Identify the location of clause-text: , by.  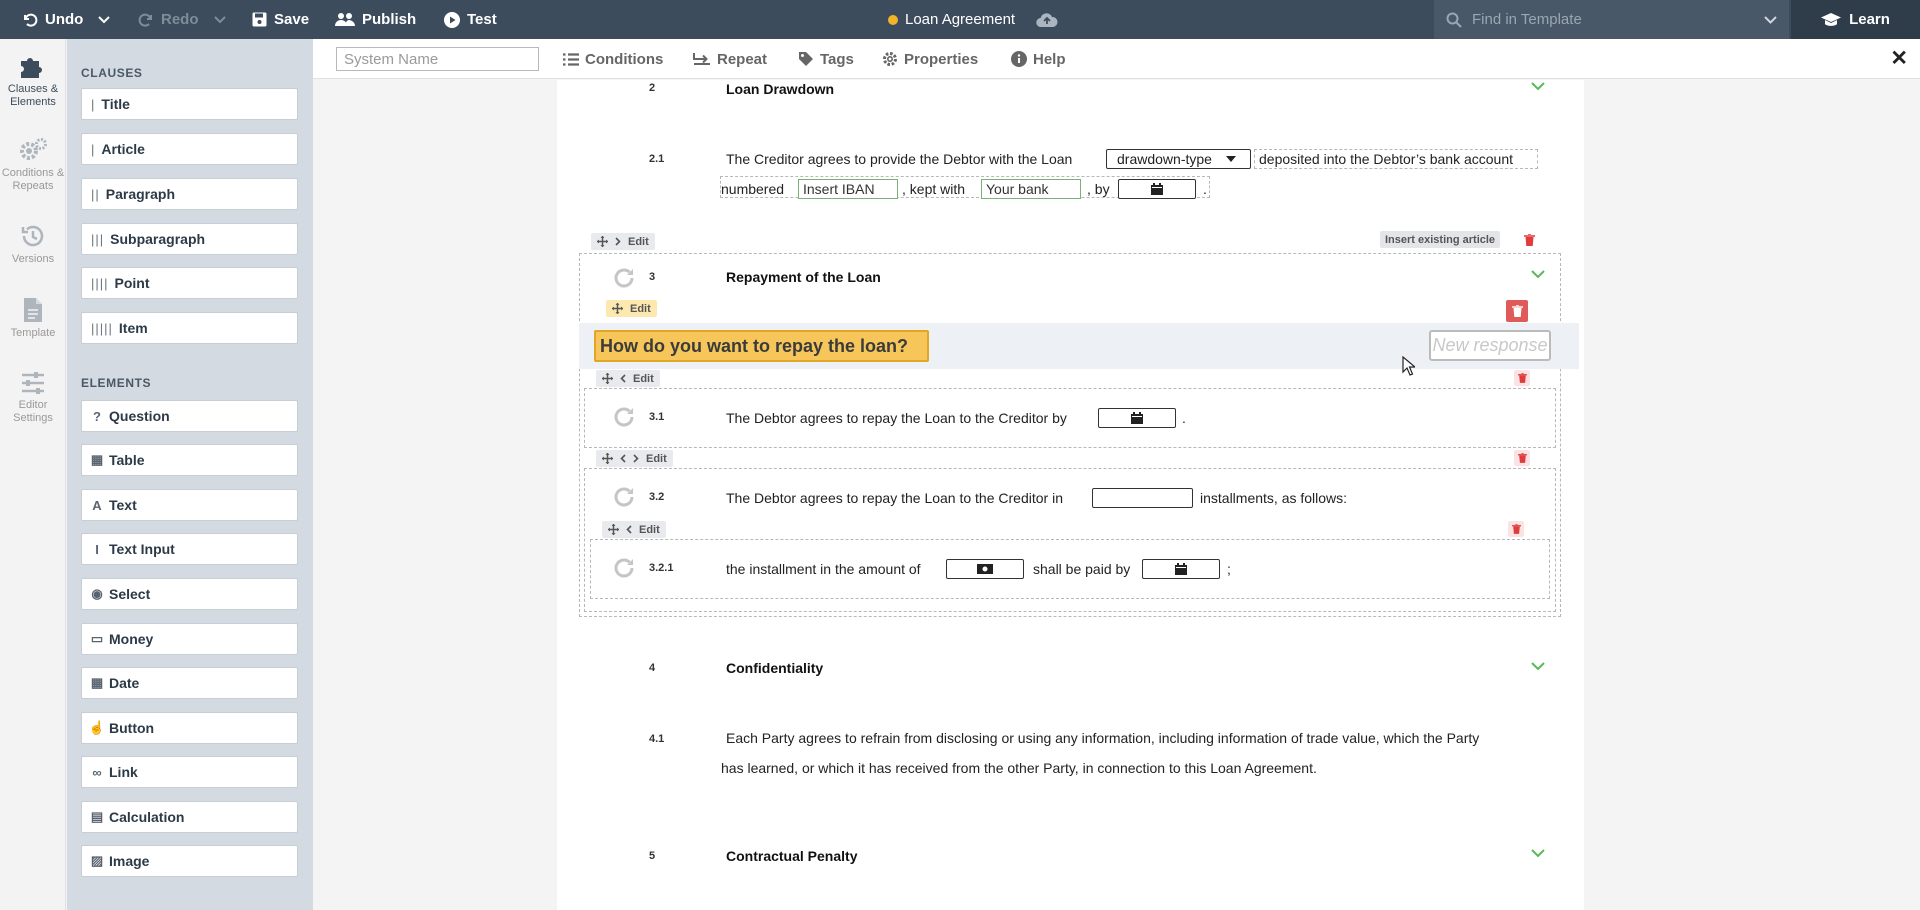
(1098, 189).